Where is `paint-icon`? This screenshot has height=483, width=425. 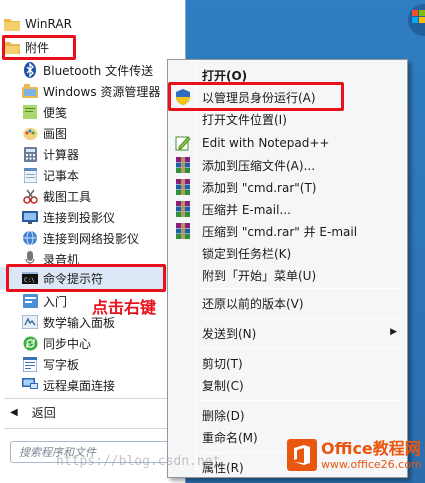 paint-icon is located at coordinates (30, 133).